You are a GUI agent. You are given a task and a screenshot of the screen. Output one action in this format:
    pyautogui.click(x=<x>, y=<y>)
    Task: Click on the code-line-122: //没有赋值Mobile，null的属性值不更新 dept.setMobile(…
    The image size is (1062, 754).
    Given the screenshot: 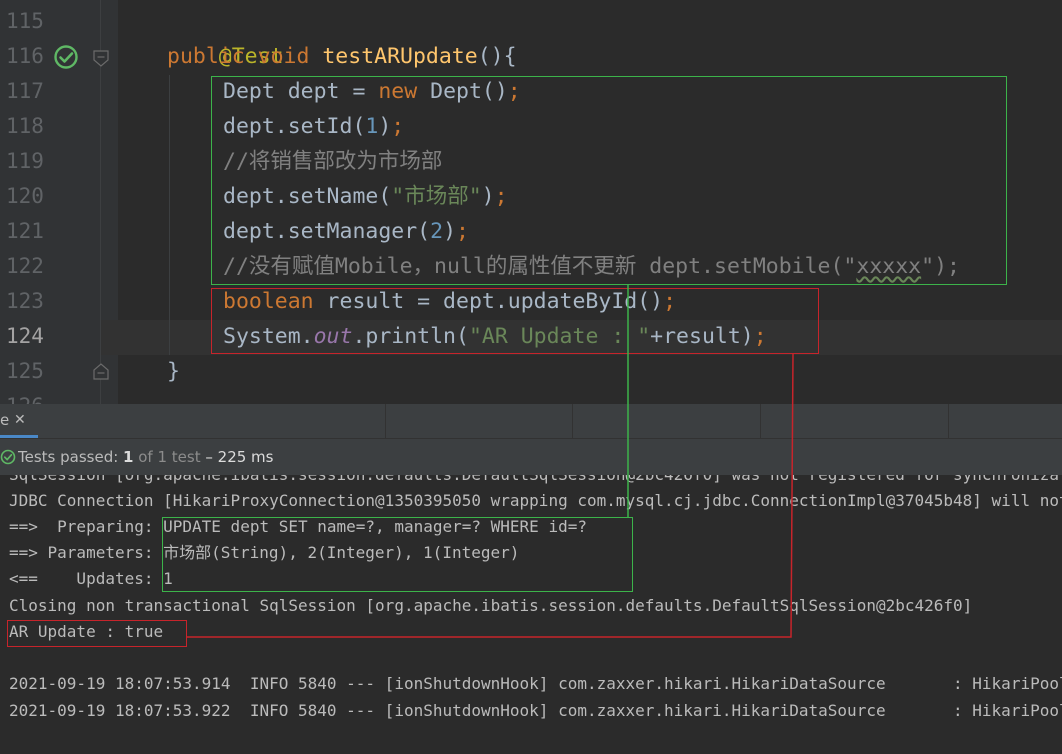 What is the action you would take?
    pyautogui.click(x=591, y=266)
    